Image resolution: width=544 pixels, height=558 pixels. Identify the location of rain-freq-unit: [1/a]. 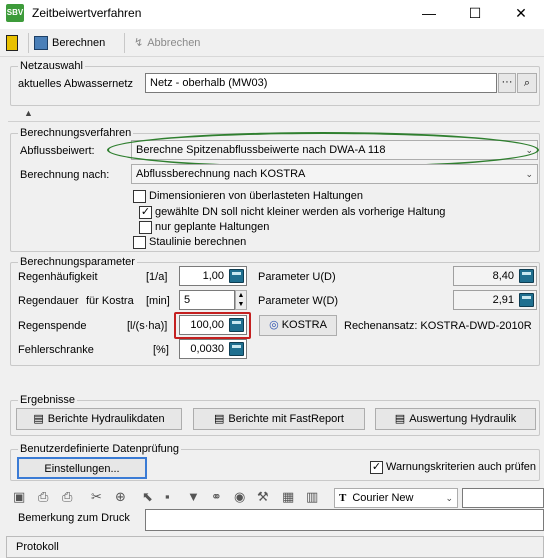
(157, 277).